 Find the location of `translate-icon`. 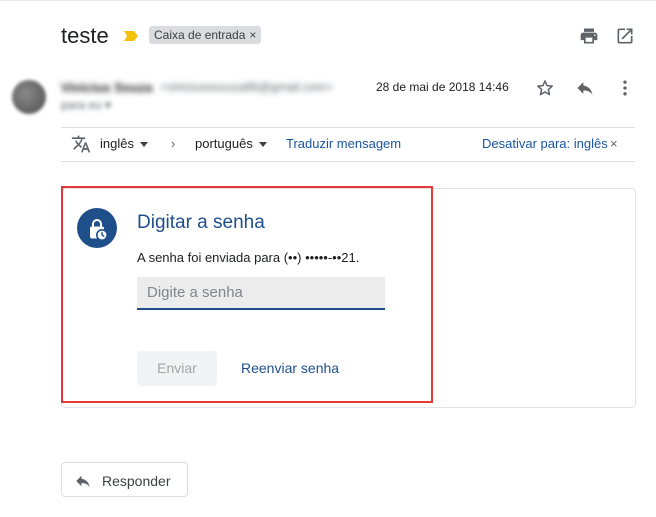

translate-icon is located at coordinates (81, 144).